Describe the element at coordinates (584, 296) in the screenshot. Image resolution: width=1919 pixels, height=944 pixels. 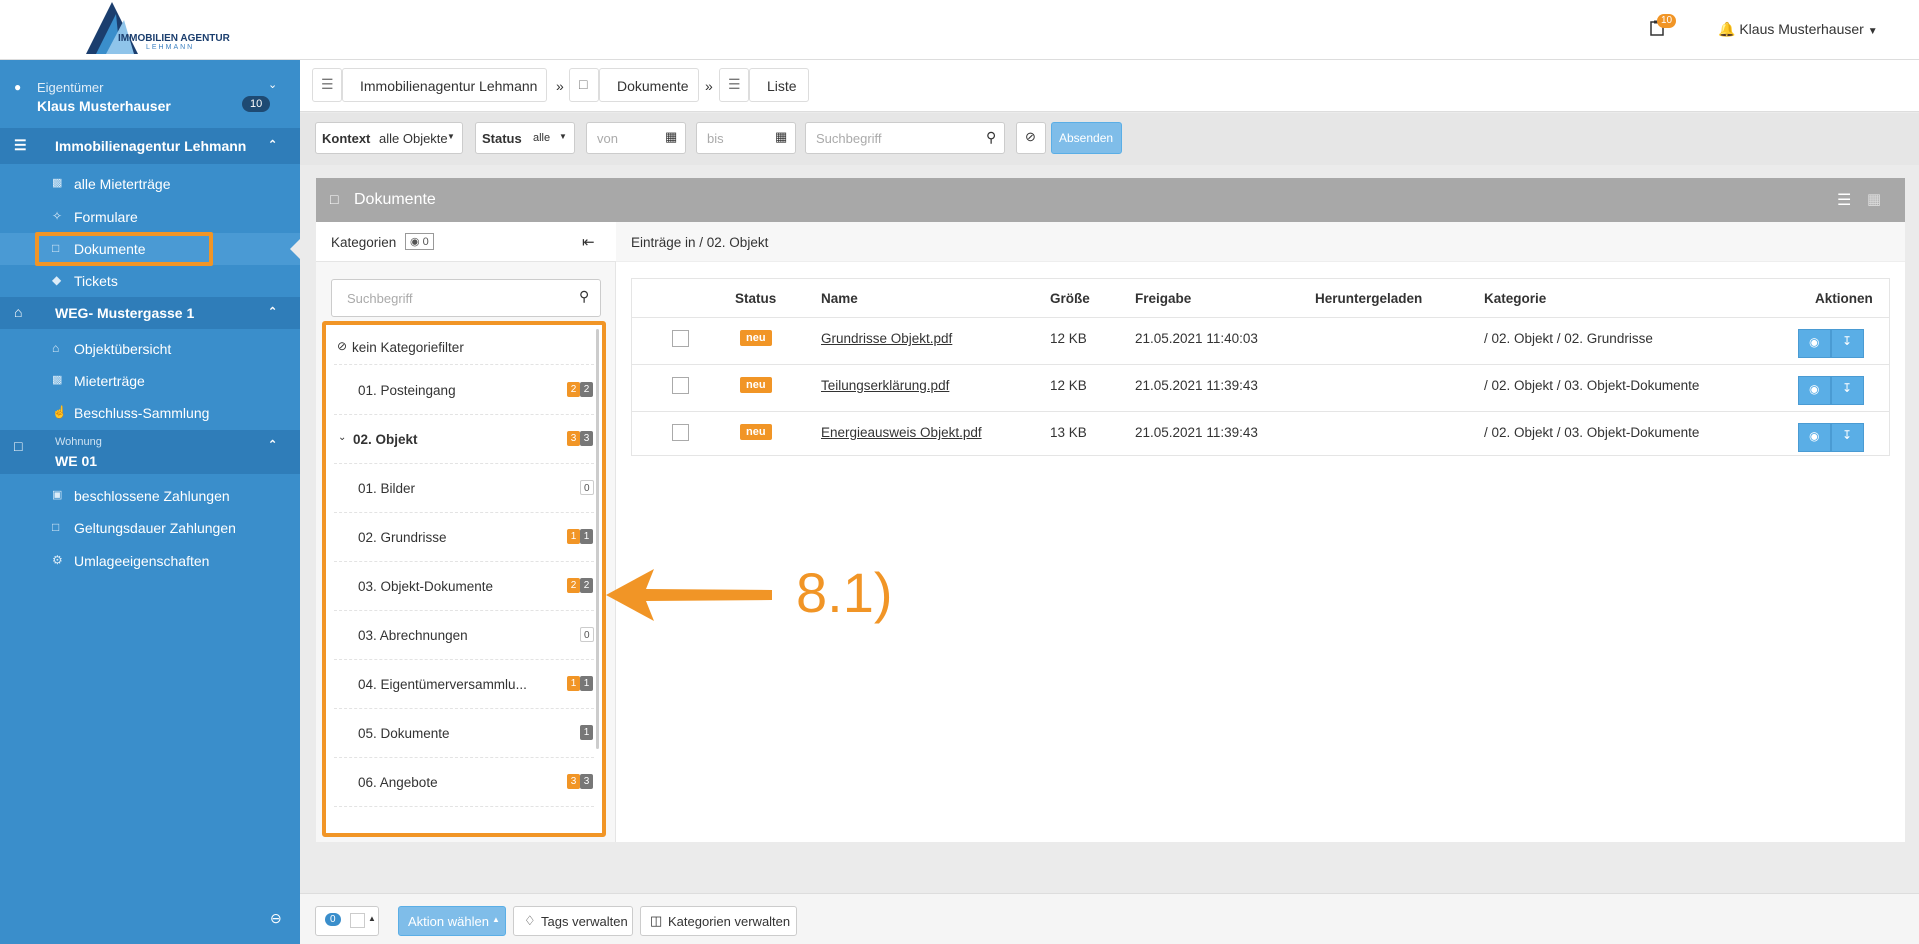
I see `search-icon: ⚲` at that location.